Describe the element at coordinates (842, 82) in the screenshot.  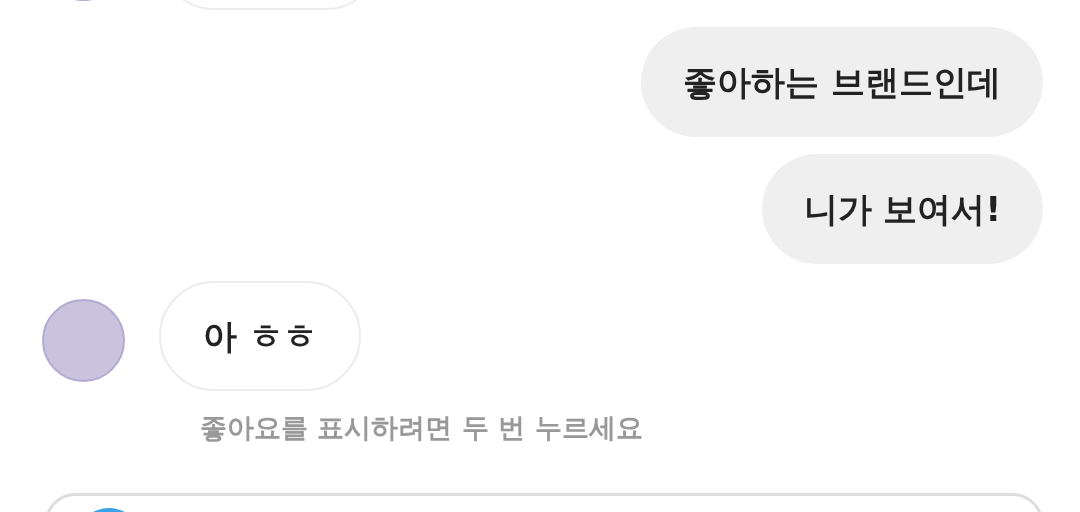
I see `message-bubble: 좋아하는 브랜드인데` at that location.